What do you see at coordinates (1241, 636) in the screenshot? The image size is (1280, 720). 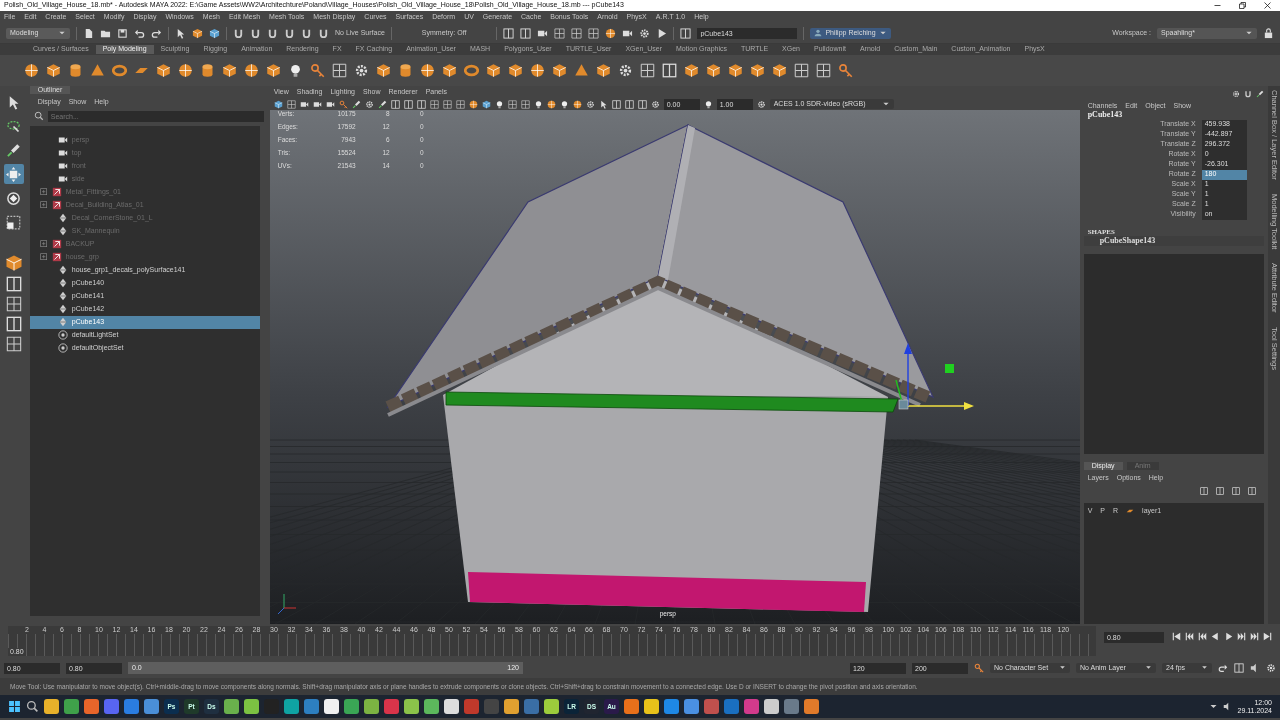 I see `step-forward-icon` at bounding box center [1241, 636].